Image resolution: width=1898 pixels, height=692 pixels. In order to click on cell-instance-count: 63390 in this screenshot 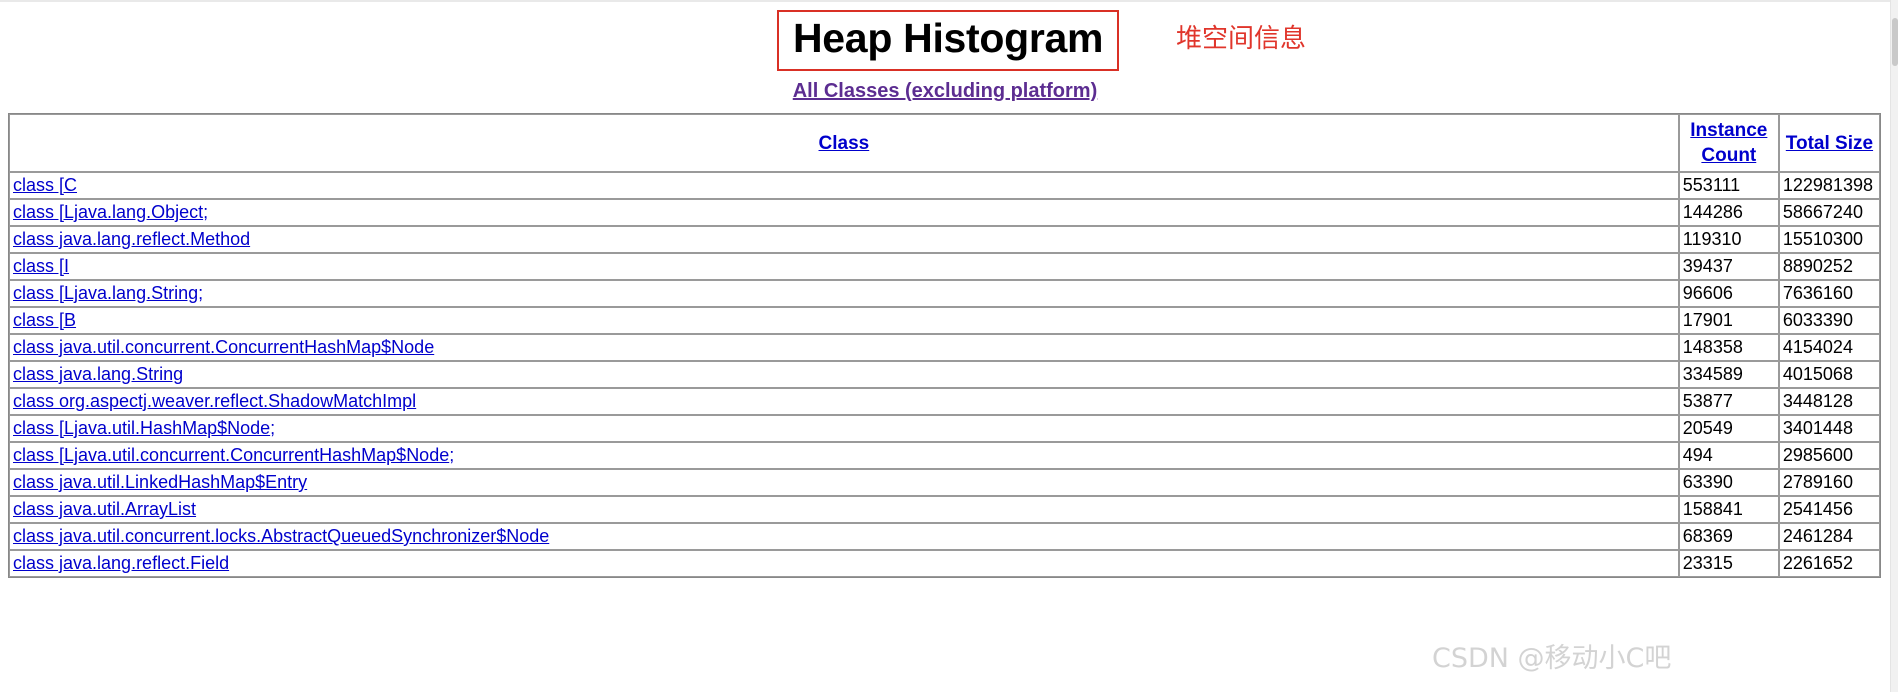, I will do `click(1728, 482)`.